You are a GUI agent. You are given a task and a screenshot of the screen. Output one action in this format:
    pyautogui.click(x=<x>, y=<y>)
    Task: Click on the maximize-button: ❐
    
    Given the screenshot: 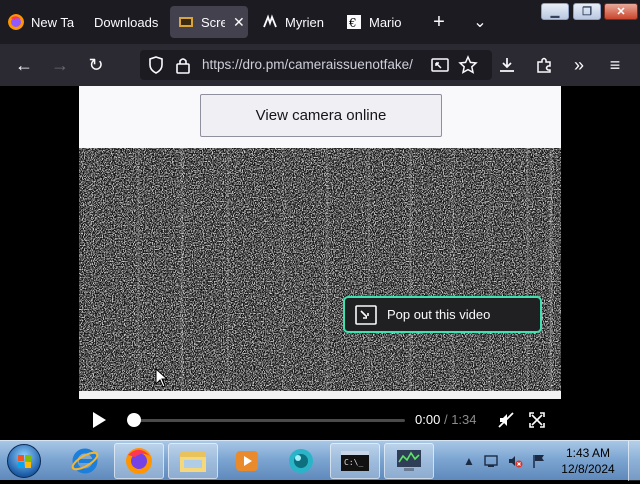 What is the action you would take?
    pyautogui.click(x=587, y=11)
    